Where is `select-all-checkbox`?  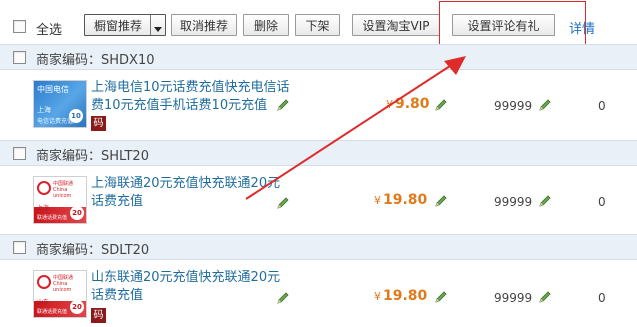
select-all-checkbox is located at coordinates (19, 26).